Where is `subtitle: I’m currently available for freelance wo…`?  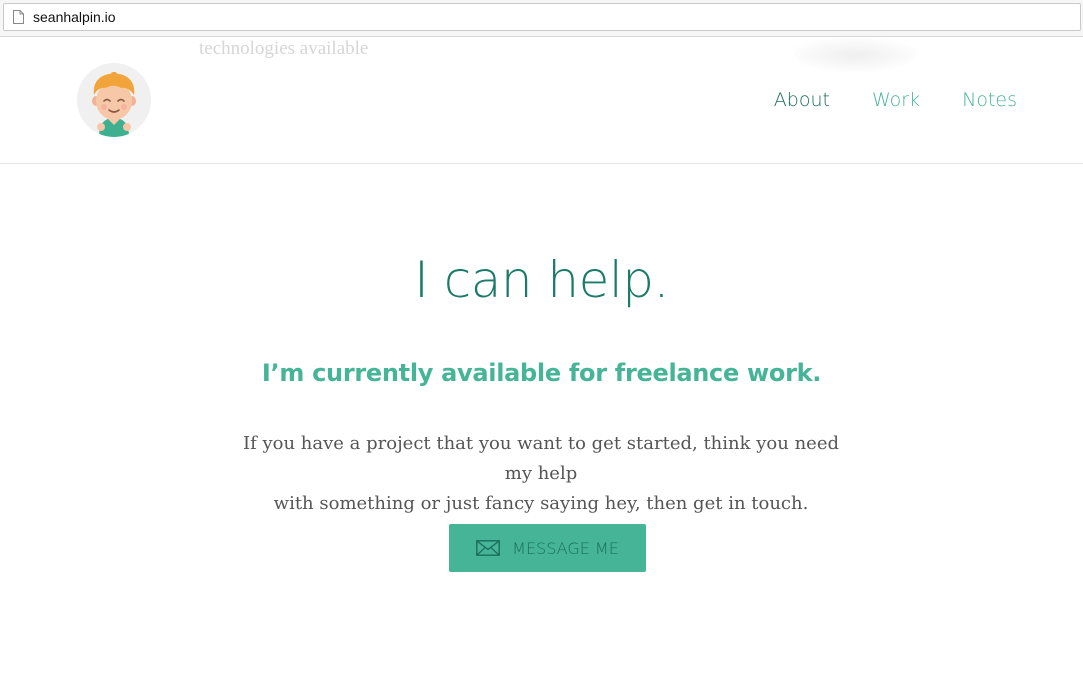 subtitle: I’m currently available for freelance wo… is located at coordinates (541, 373).